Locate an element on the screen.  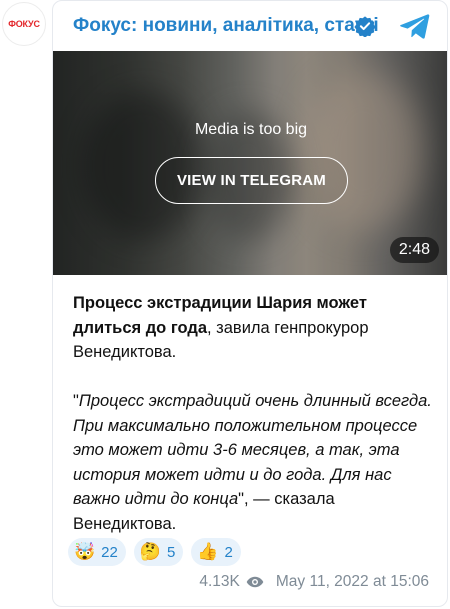
channel-avatar: ФОКУС is located at coordinates (24, 24).